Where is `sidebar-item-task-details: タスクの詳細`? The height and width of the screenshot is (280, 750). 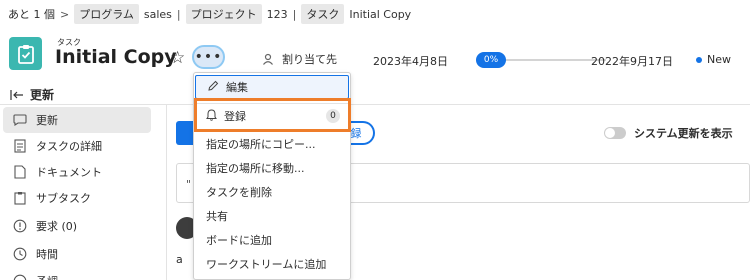 sidebar-item-task-details: タスクの詳細 is located at coordinates (77, 146).